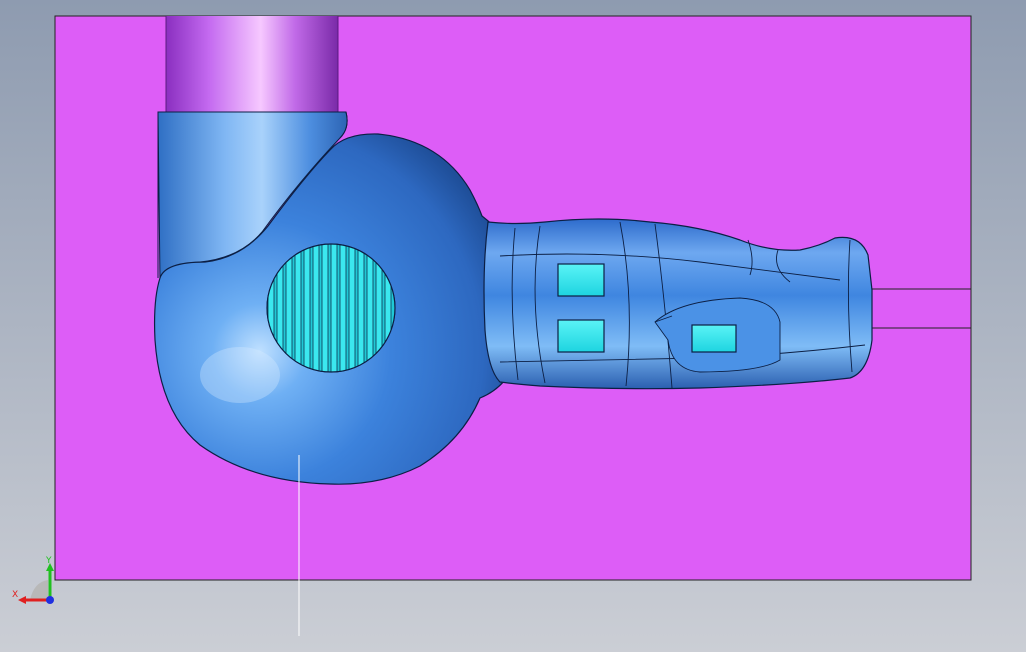 The height and width of the screenshot is (657, 1026). What do you see at coordinates (252, 65) in the screenshot?
I see `sprue-pipe` at bounding box center [252, 65].